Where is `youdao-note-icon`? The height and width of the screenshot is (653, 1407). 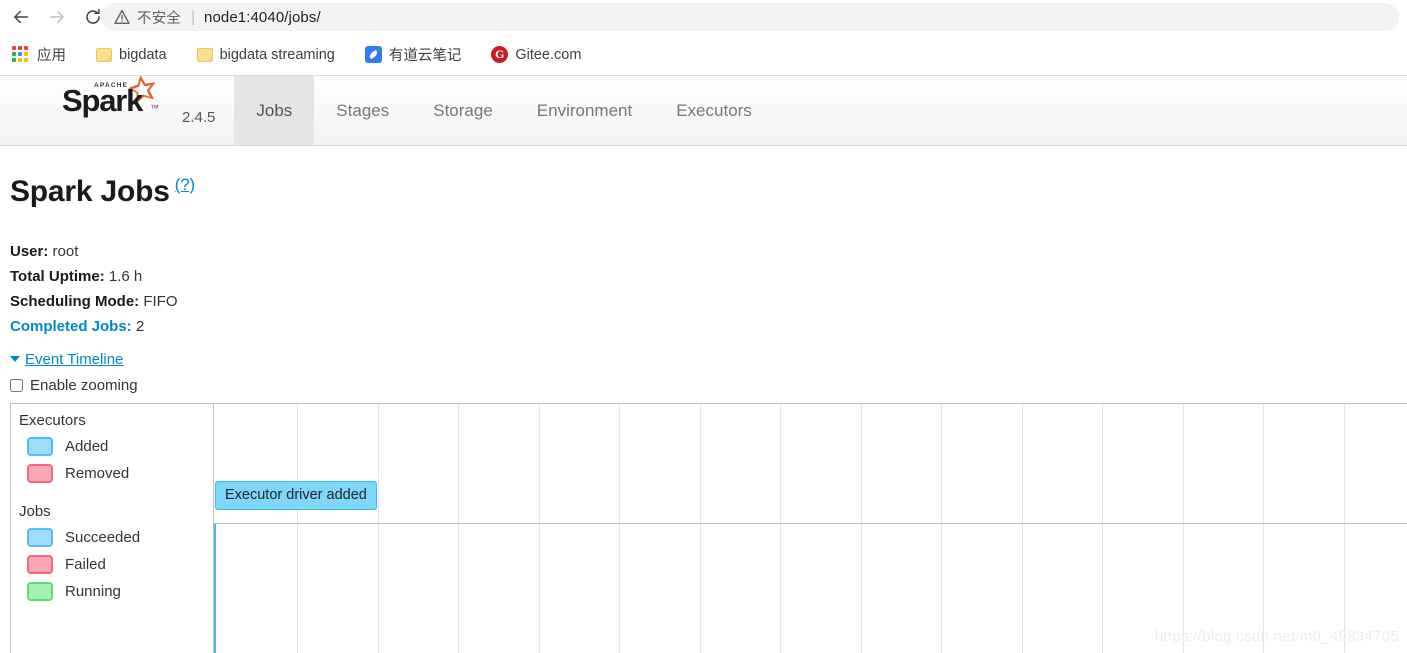
youdao-note-icon is located at coordinates (373, 54).